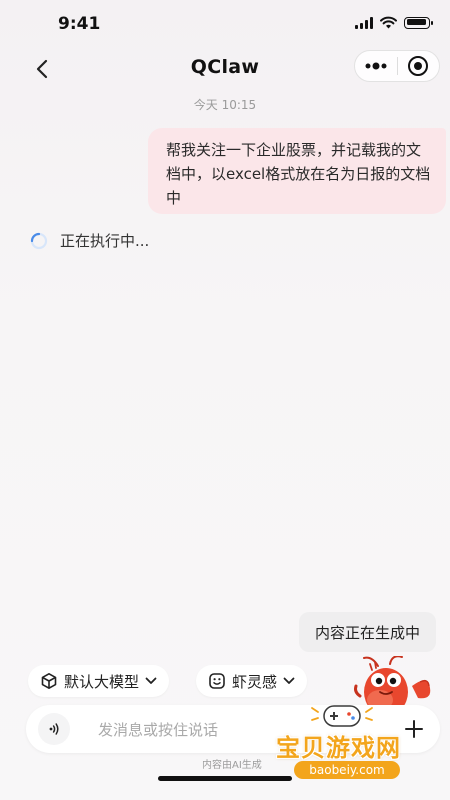 The width and height of the screenshot is (450, 800). What do you see at coordinates (347, 770) in the screenshot?
I see `watermark-url: baobeiy.com` at bounding box center [347, 770].